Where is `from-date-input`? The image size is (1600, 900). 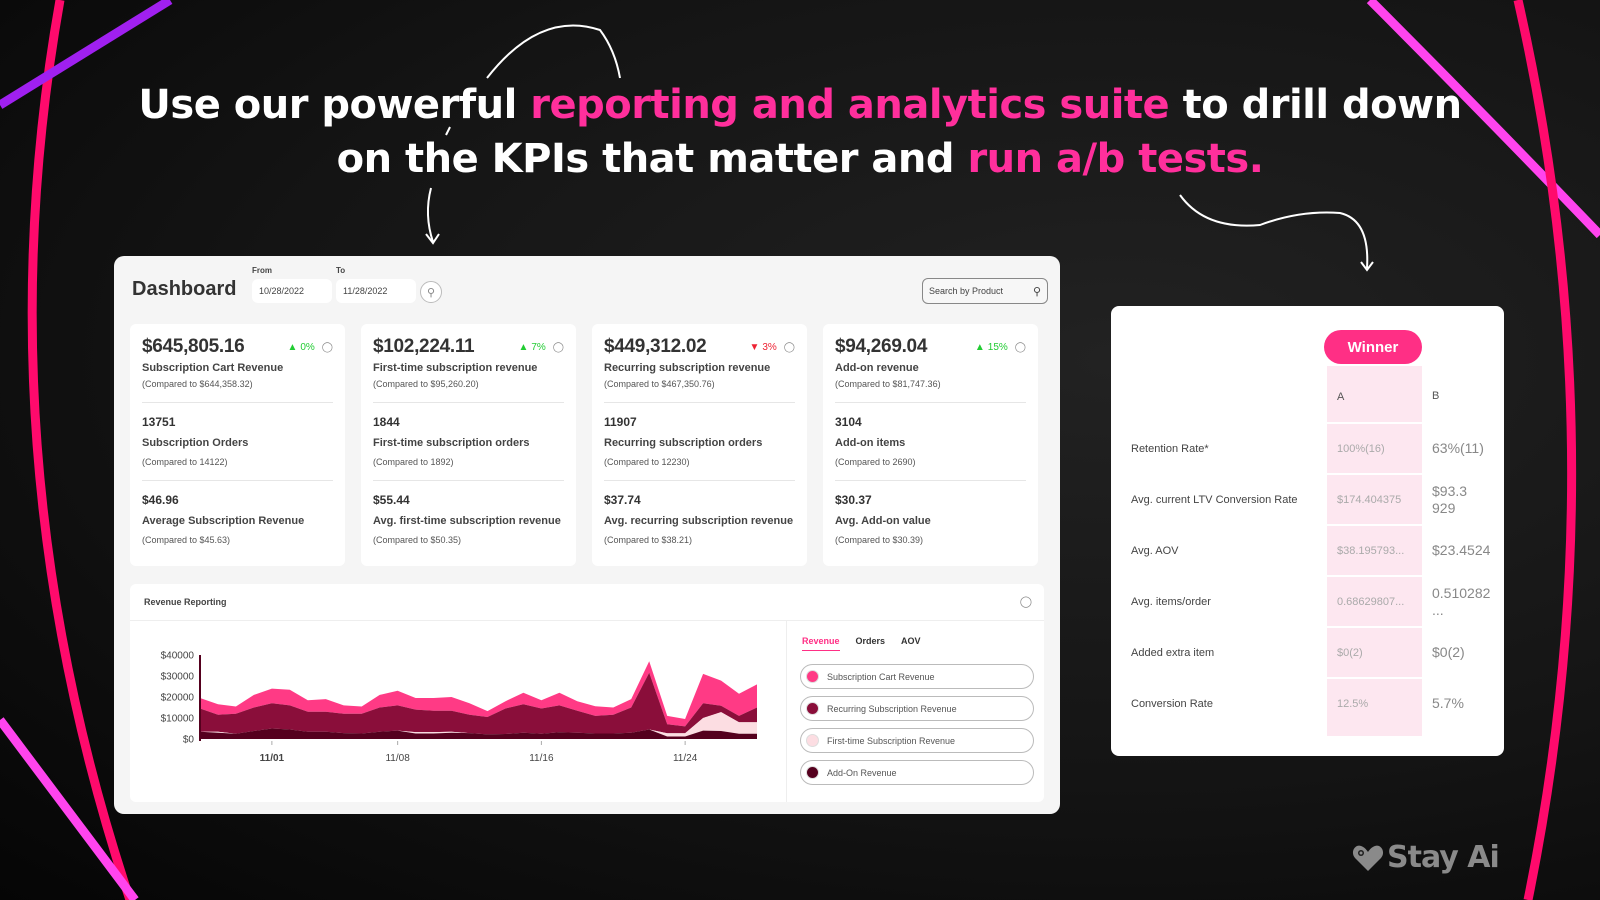 from-date-input is located at coordinates (292, 291).